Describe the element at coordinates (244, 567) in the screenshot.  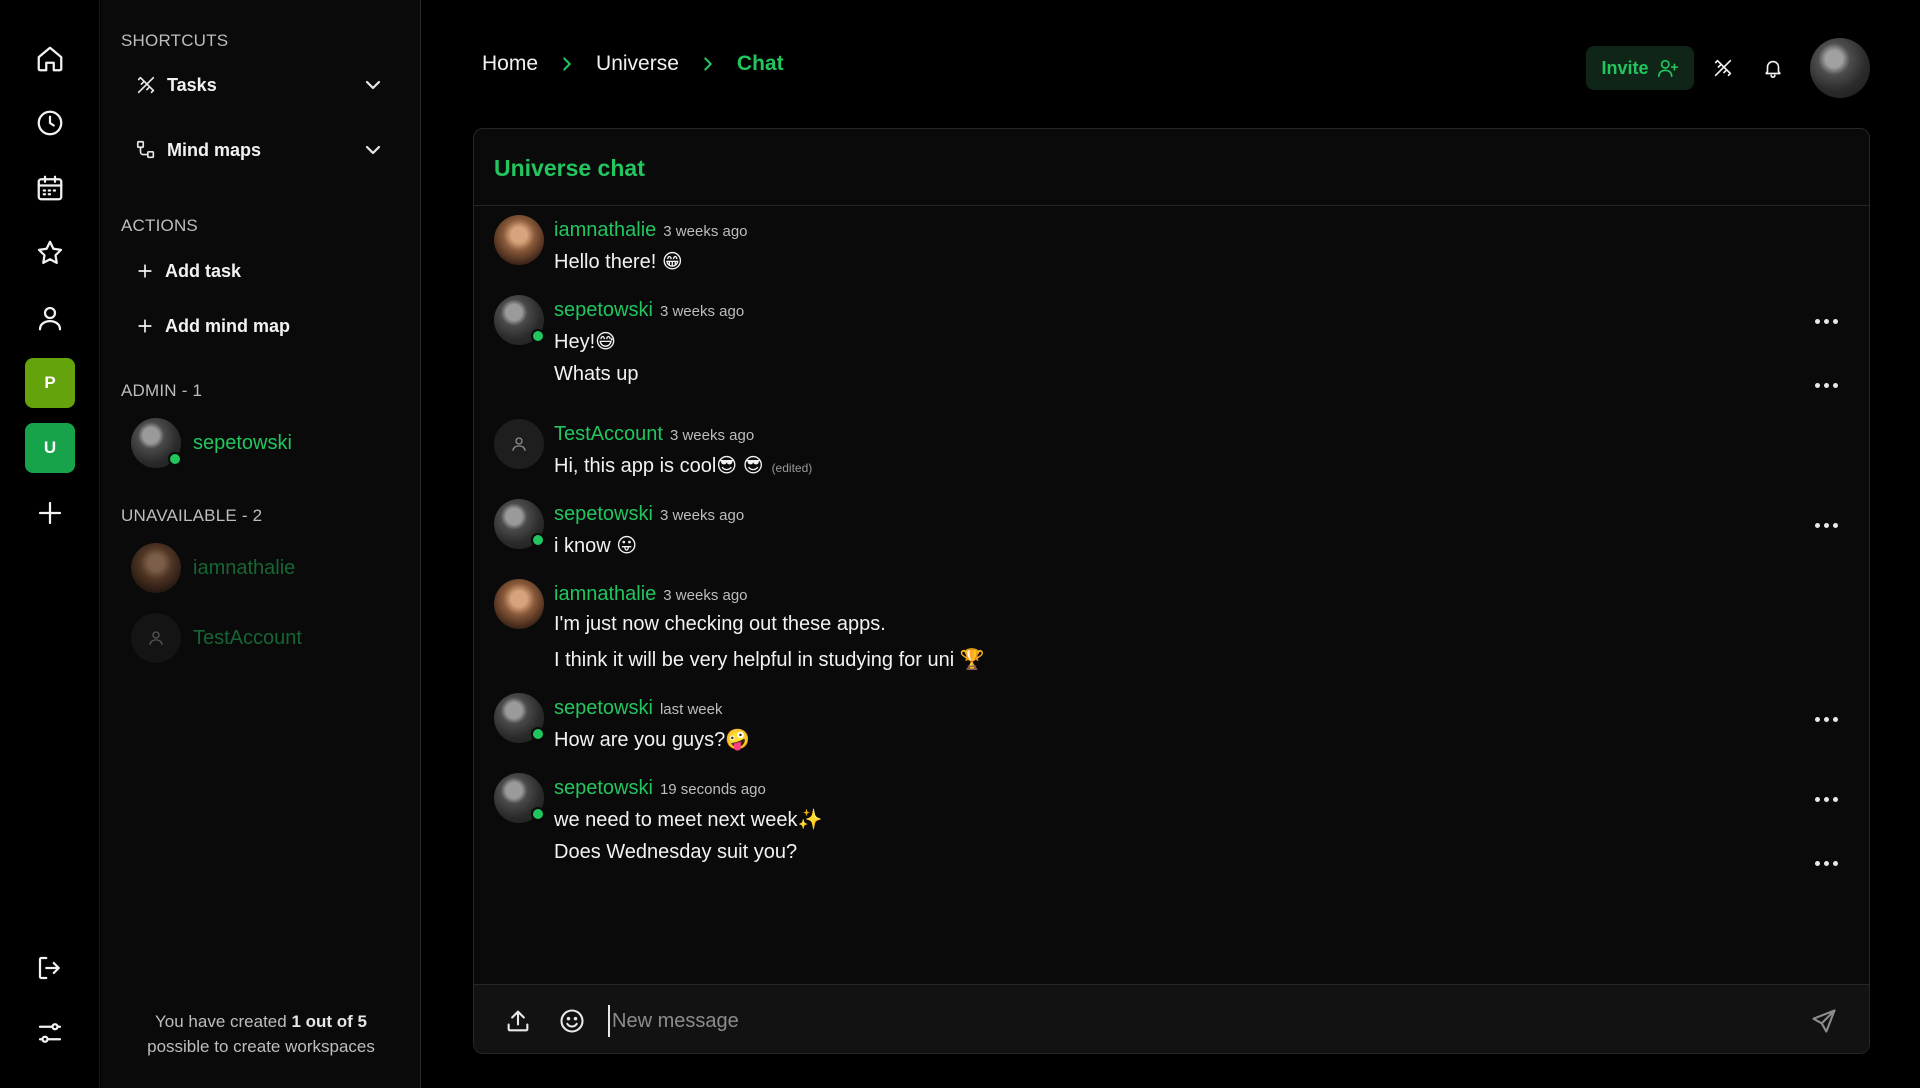
I see `member-name: iamnathalie` at that location.